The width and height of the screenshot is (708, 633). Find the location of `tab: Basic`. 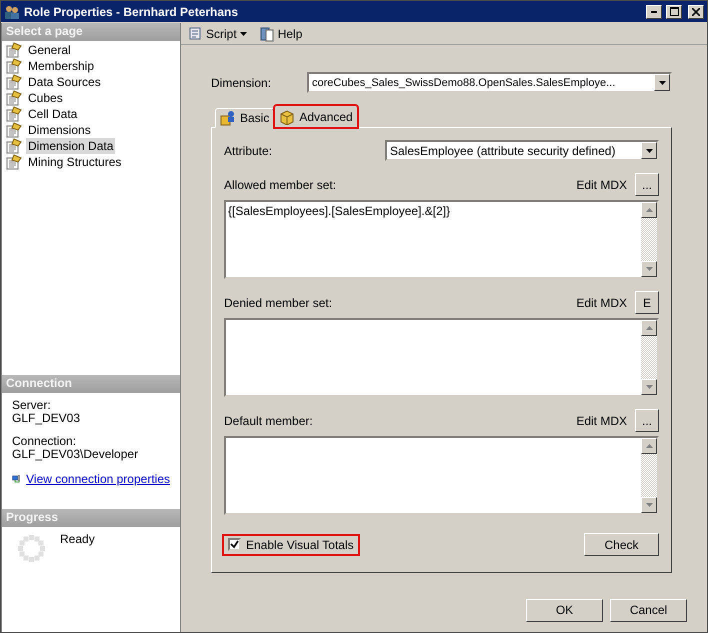

tab: Basic is located at coordinates (244, 118).